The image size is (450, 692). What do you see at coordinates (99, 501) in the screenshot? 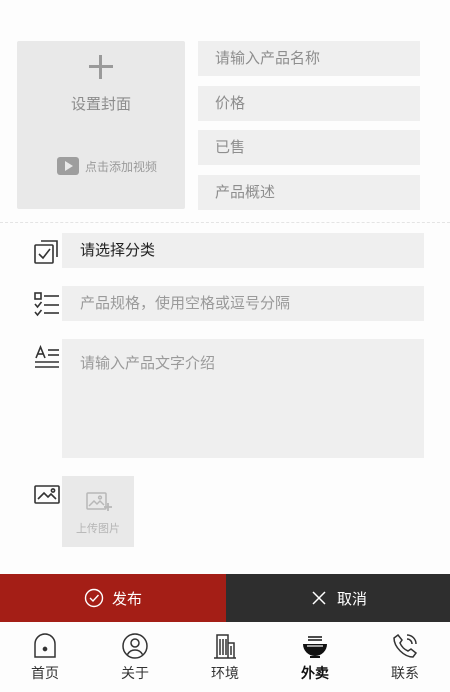
I see `image-add-icon` at bounding box center [99, 501].